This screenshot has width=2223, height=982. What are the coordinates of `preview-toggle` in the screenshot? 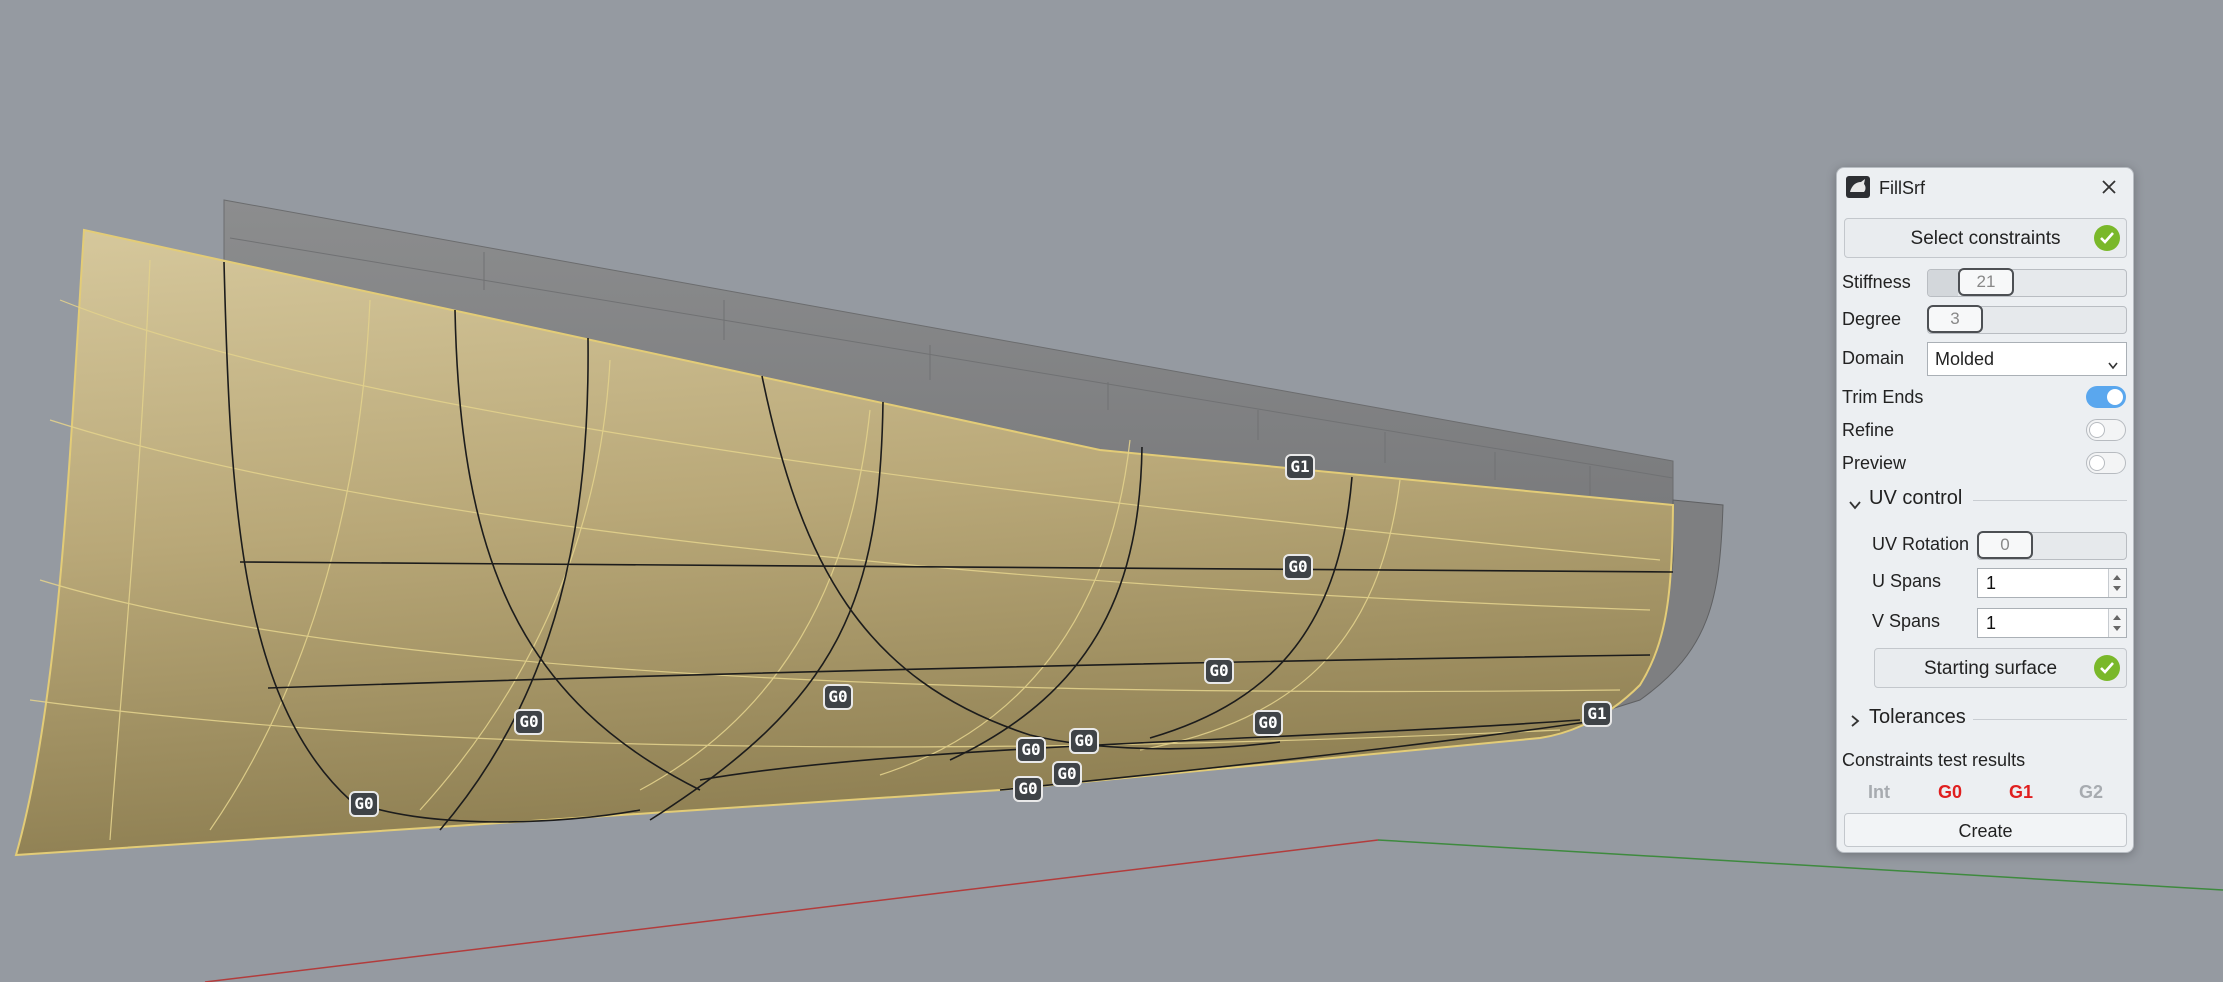 It's located at (2106, 463).